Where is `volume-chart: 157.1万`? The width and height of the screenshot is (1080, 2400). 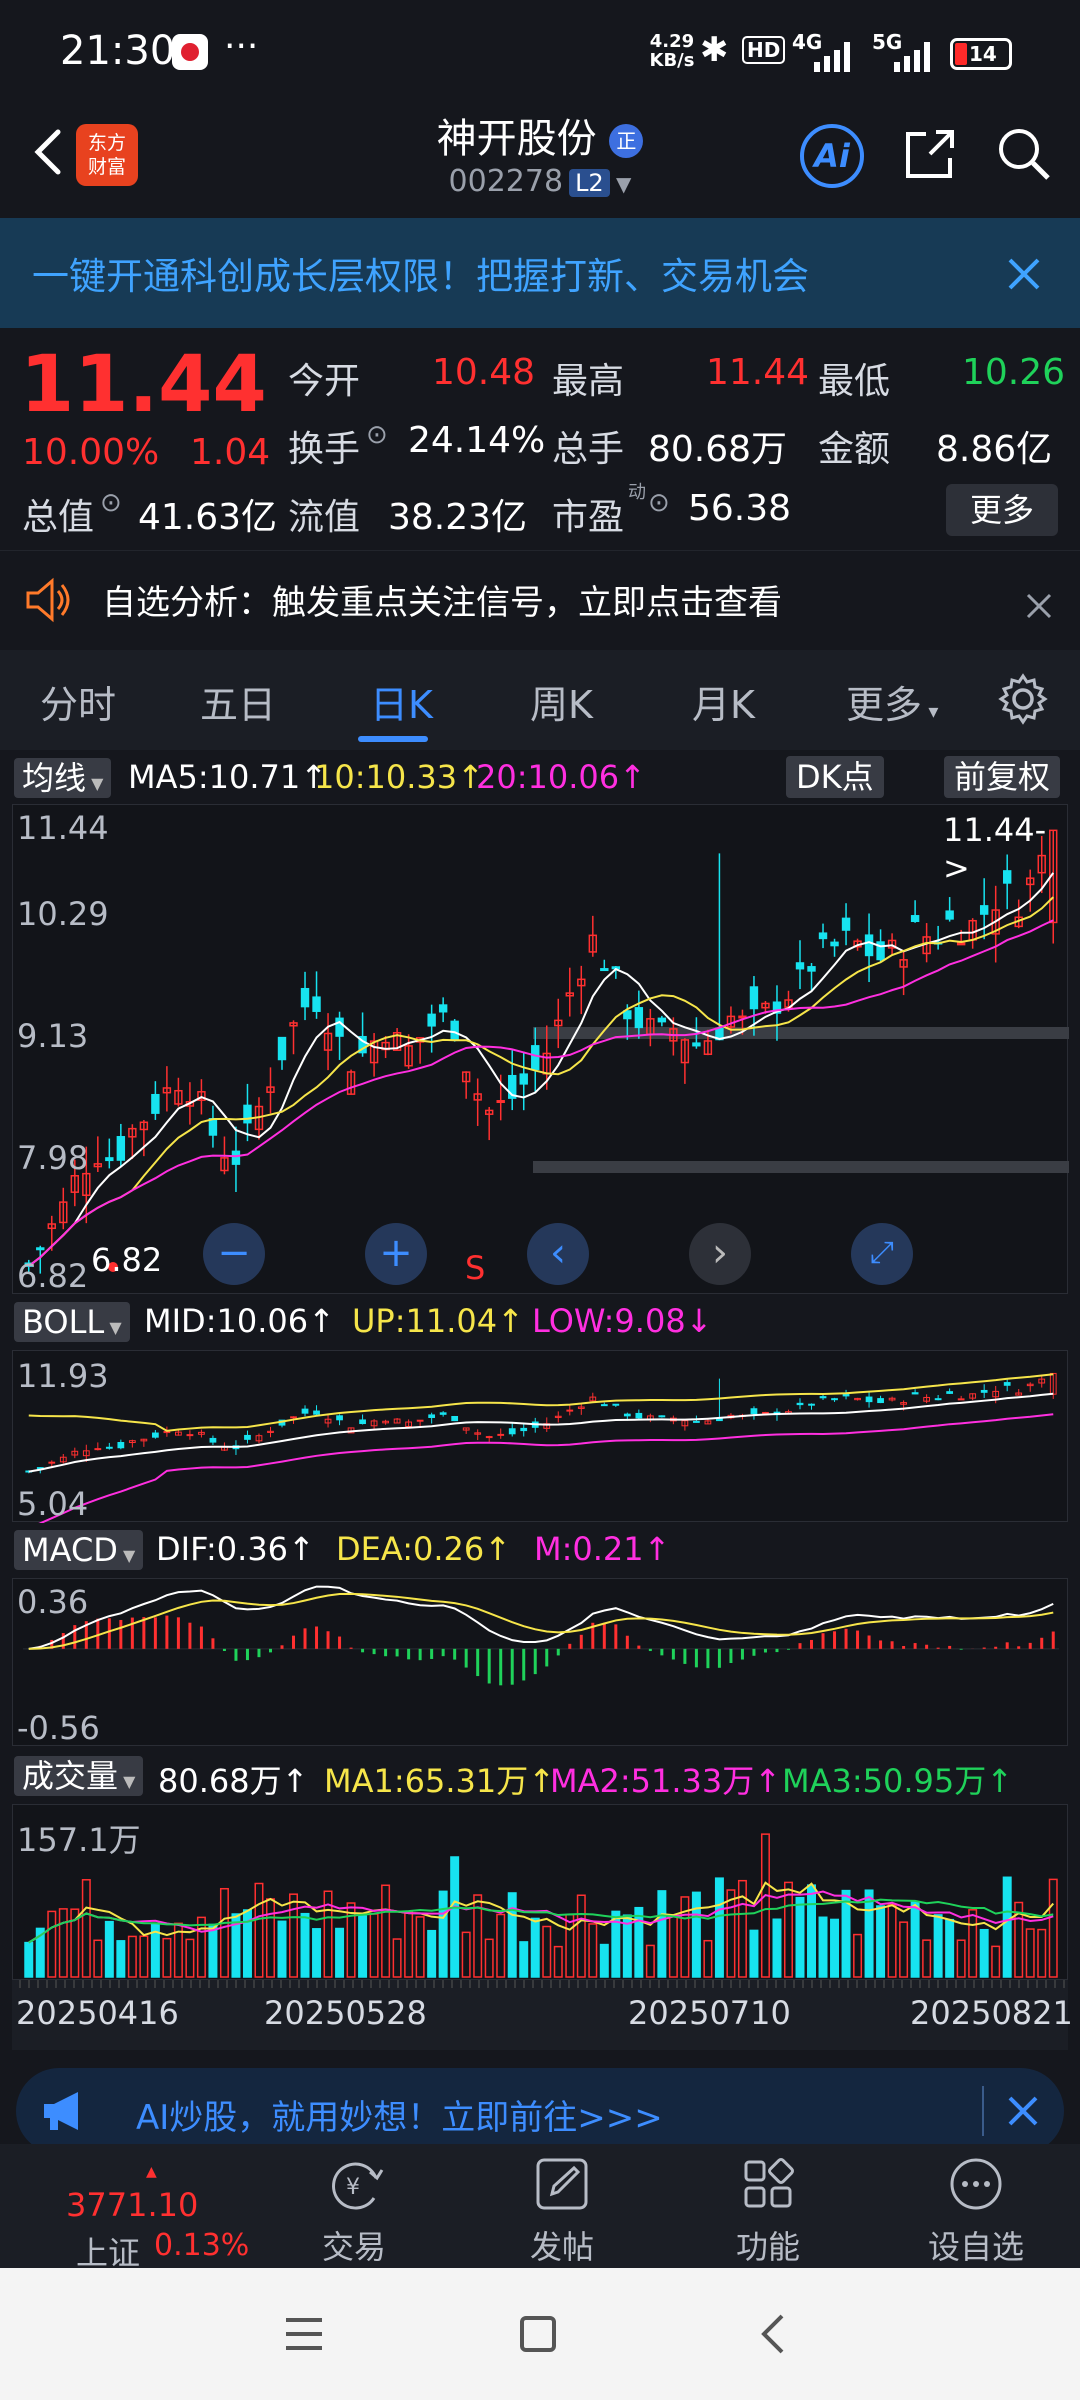
volume-chart: 157.1万 is located at coordinates (540, 1892).